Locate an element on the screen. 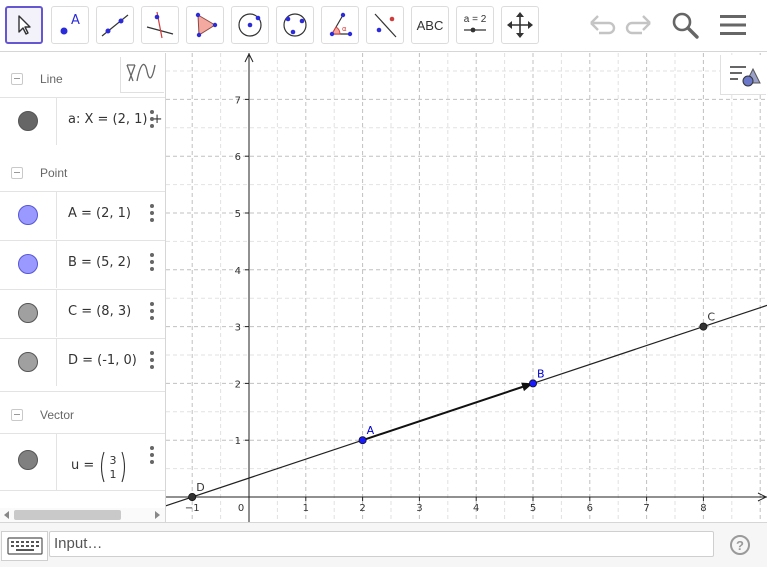  group-label: Line is located at coordinates (51, 79).